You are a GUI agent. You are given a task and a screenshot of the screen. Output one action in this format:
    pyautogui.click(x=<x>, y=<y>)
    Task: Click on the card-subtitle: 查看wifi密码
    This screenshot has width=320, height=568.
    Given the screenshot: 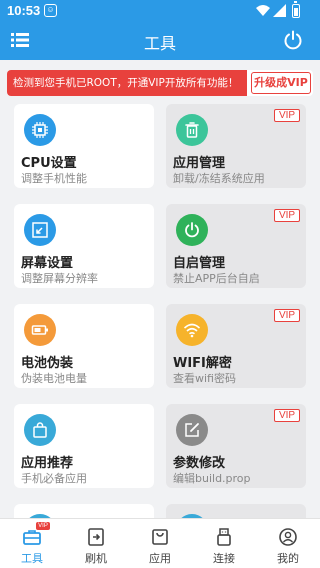 What is the action you would take?
    pyautogui.click(x=204, y=378)
    